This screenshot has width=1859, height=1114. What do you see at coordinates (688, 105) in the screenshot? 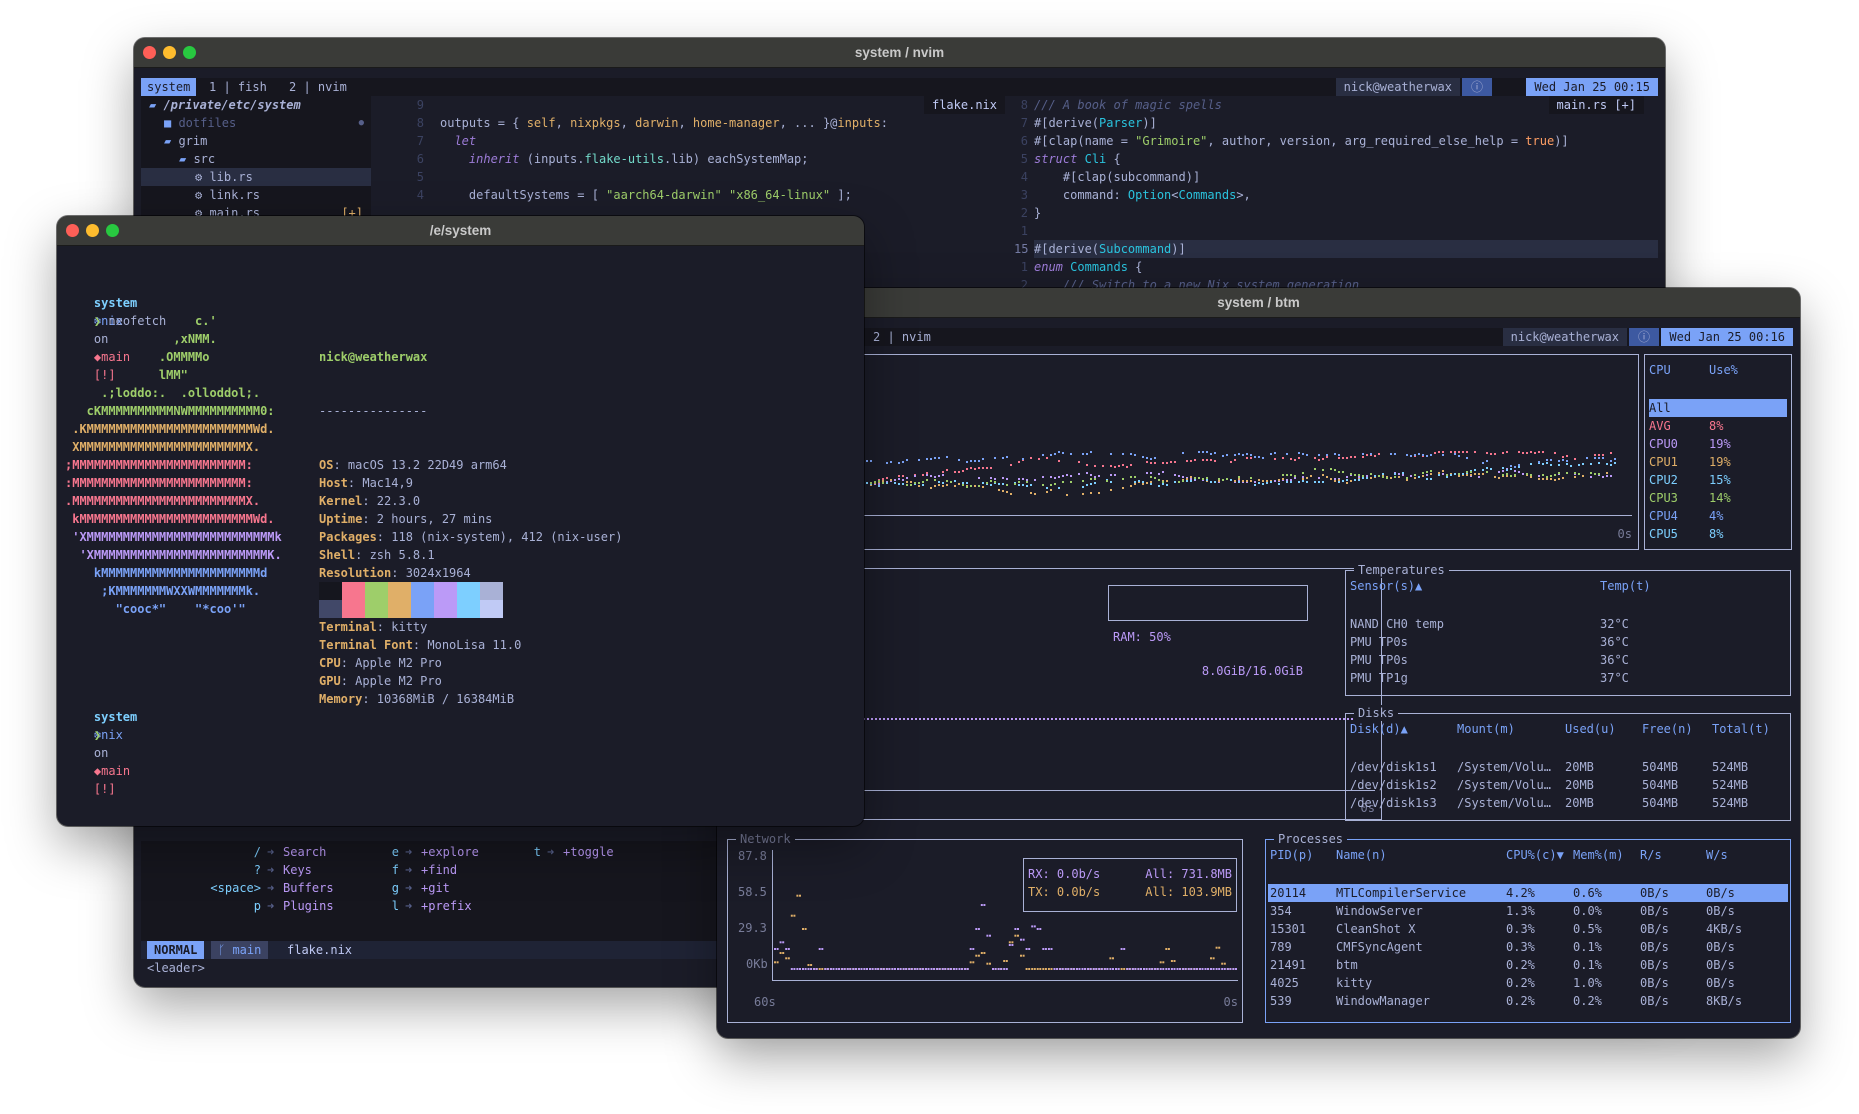
I see `code-line: 9` at bounding box center [688, 105].